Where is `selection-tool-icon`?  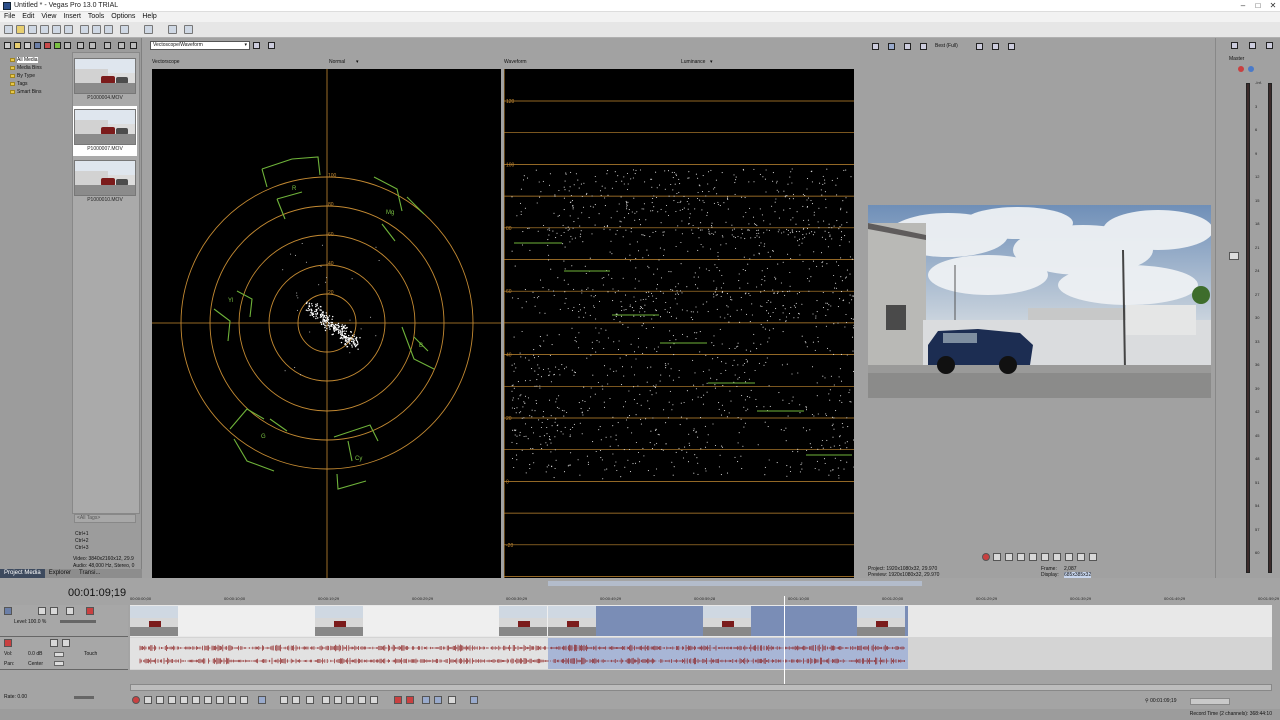
selection-tool-icon is located at coordinates (296, 700).